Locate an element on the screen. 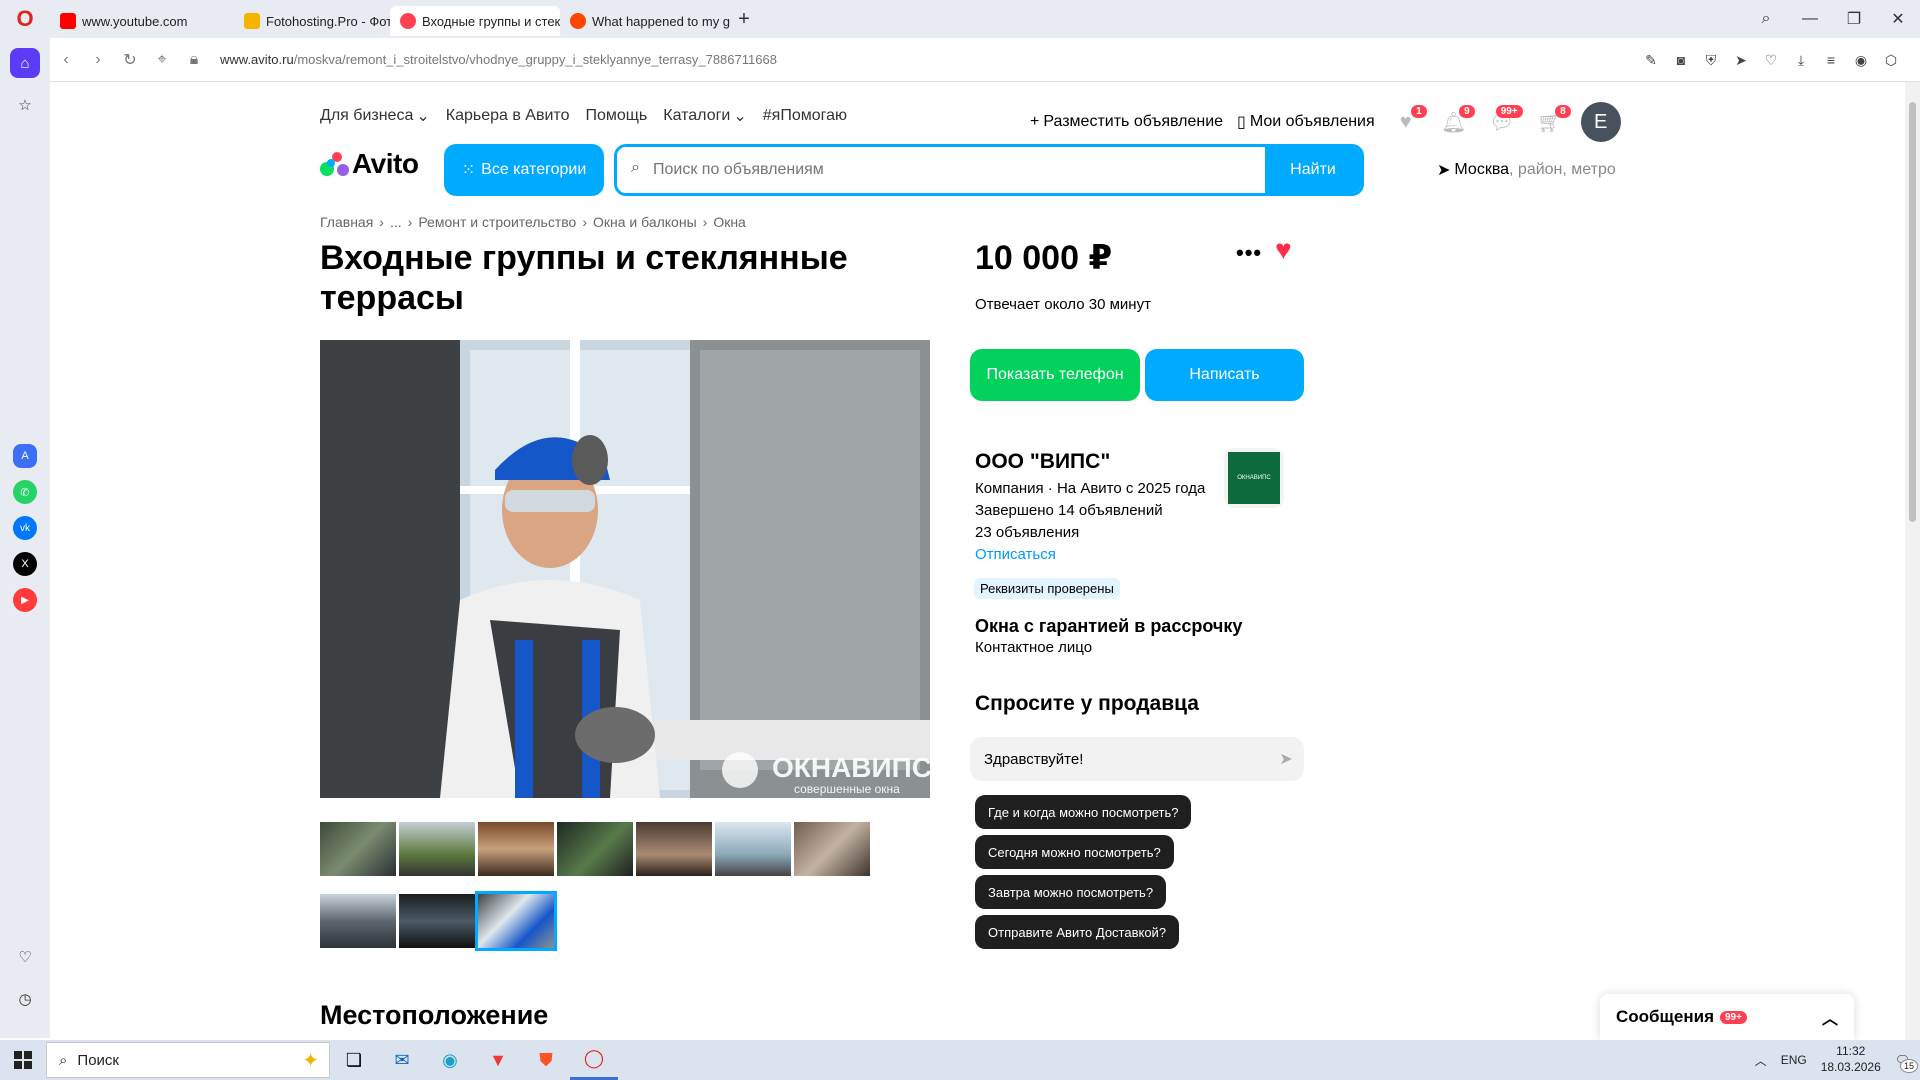  page-scrollbar is located at coordinates (1912, 561).